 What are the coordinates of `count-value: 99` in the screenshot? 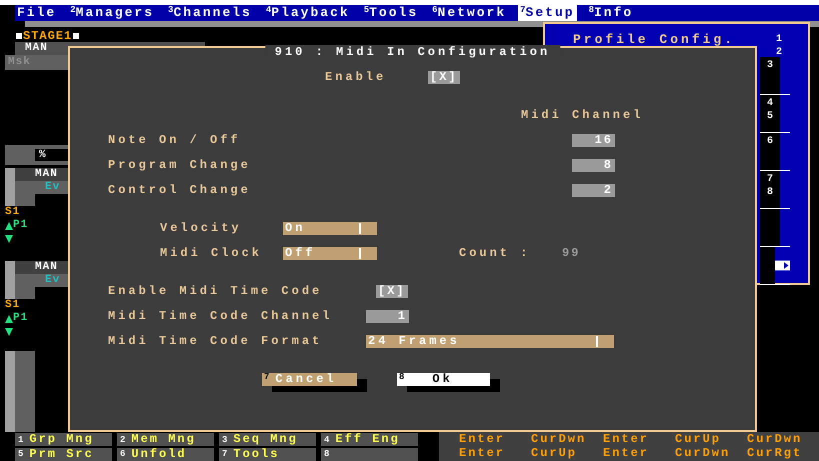 It's located at (571, 253).